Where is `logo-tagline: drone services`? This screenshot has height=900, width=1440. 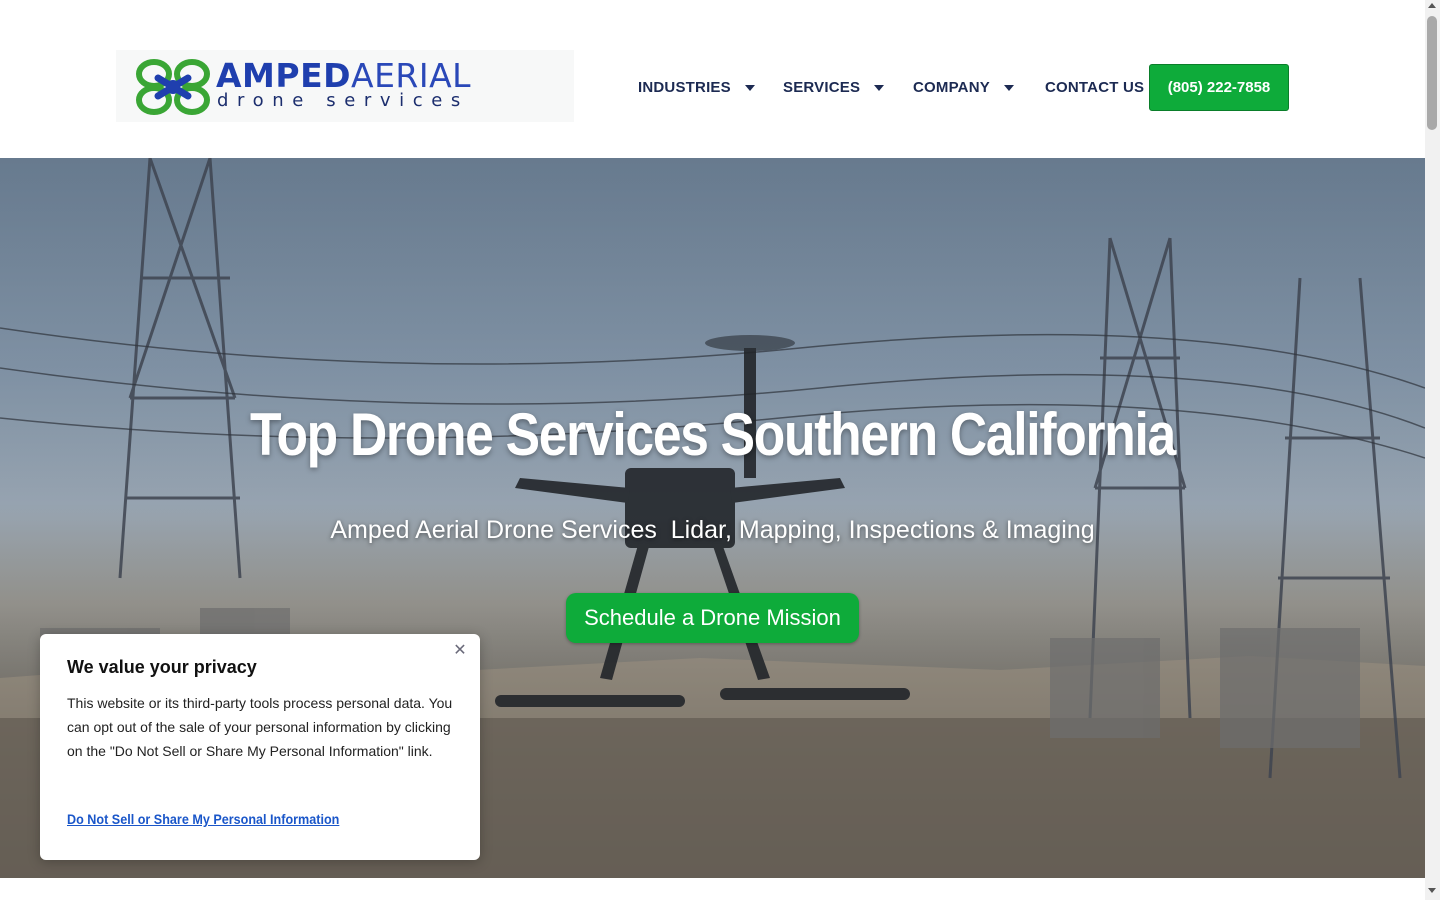 logo-tagline: drone services is located at coordinates (343, 100).